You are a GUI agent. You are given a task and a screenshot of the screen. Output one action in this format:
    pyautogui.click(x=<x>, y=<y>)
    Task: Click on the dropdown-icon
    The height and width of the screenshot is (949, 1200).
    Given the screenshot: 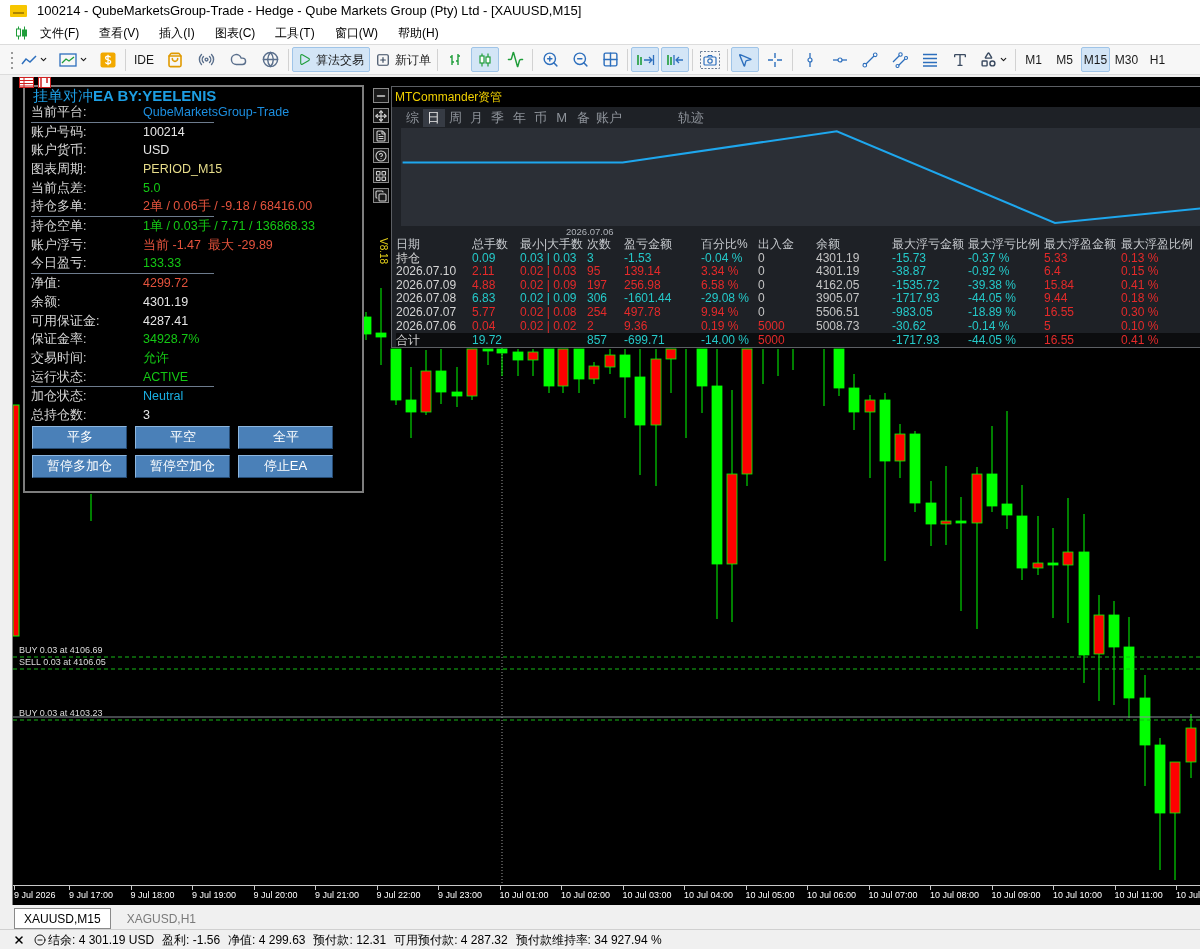 What is the action you would take?
    pyautogui.click(x=1003, y=59)
    